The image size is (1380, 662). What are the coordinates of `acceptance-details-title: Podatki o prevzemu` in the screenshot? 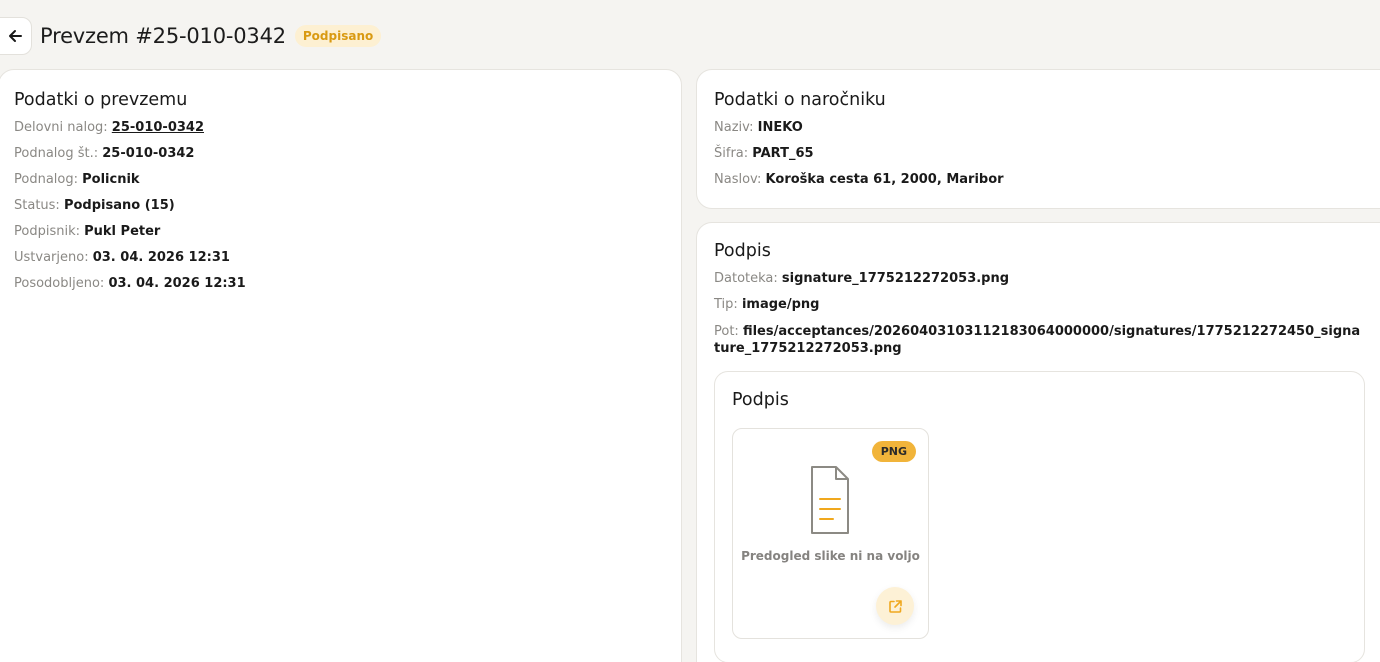 It's located at (101, 100).